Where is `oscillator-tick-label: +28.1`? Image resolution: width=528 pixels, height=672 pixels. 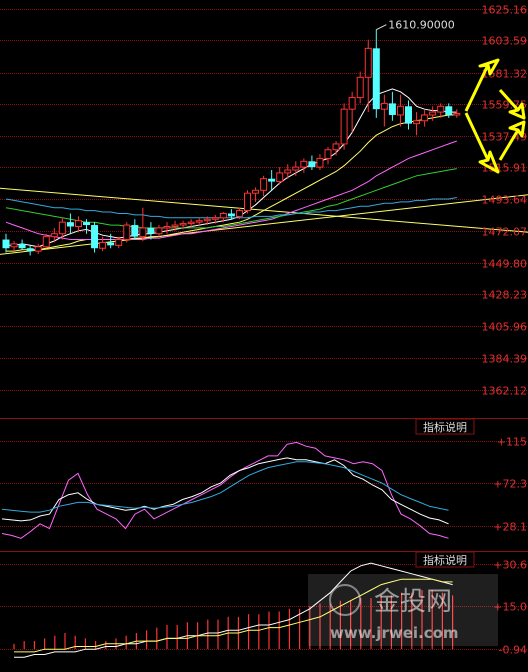 oscillator-tick-label: +28.1 is located at coordinates (510, 527).